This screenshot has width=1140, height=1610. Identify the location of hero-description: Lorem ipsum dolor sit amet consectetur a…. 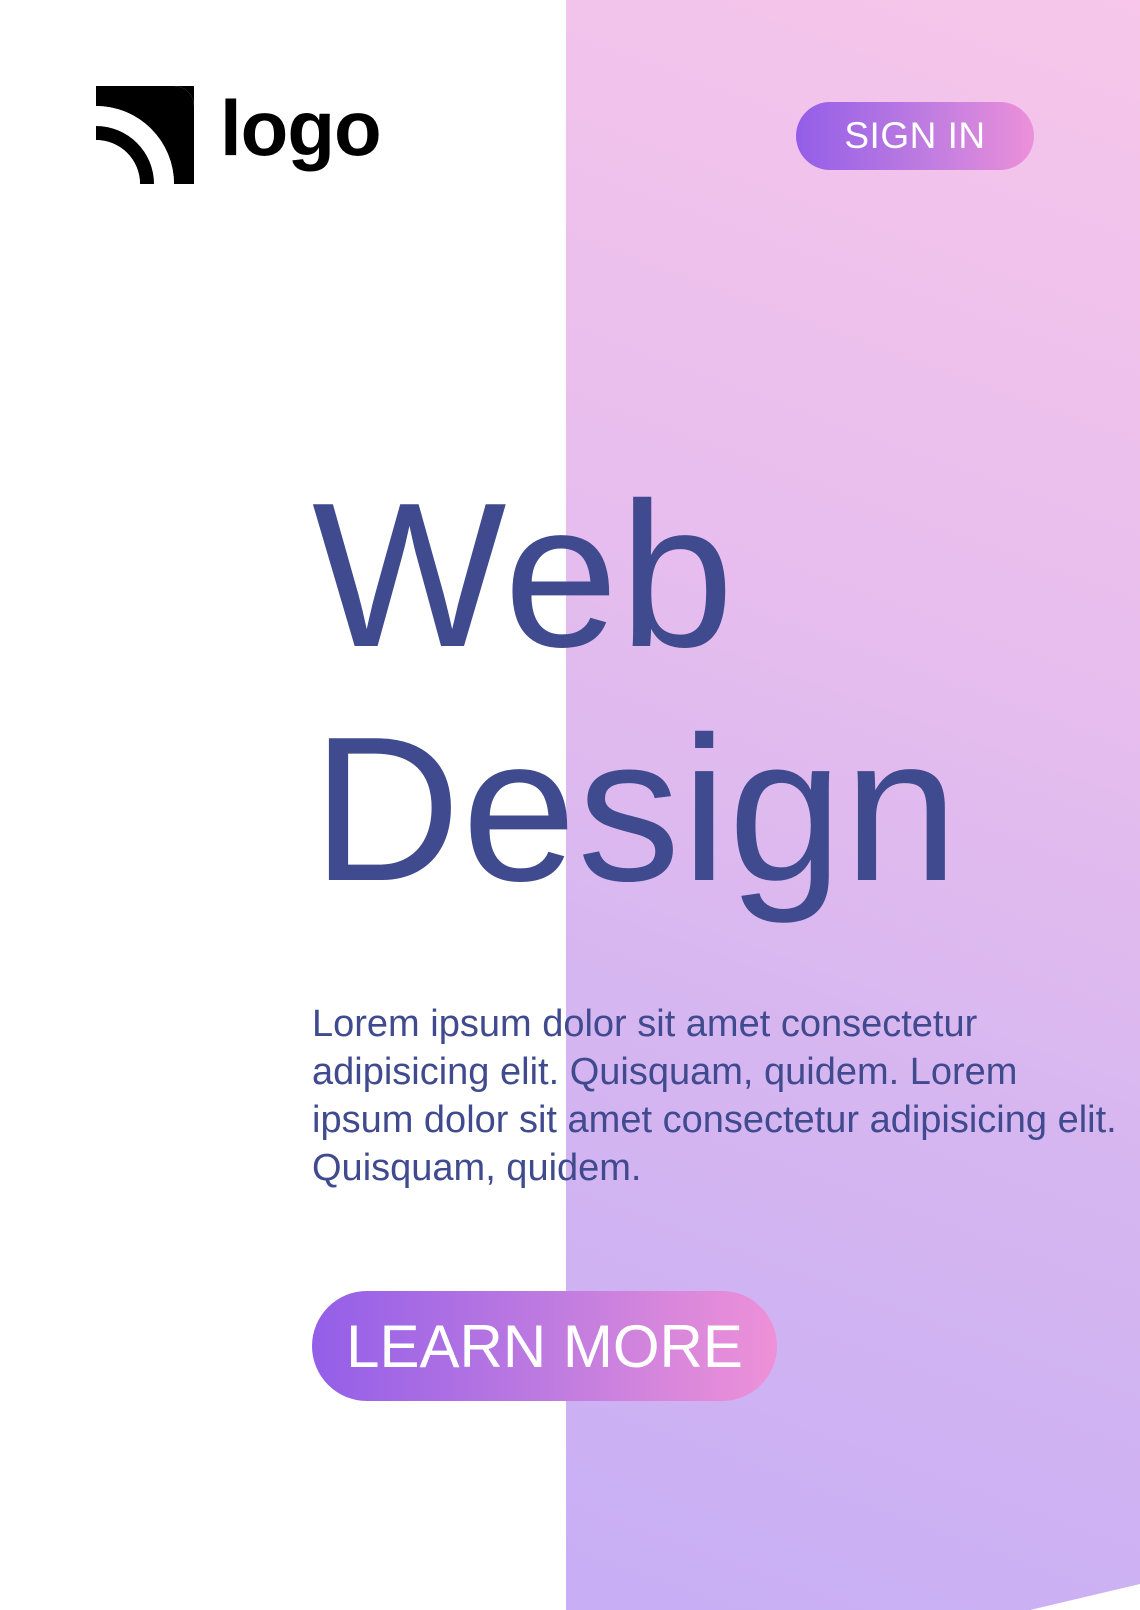
(714, 1096).